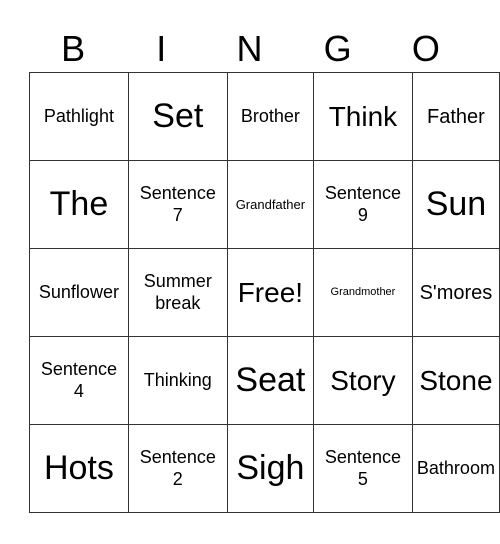 The image size is (500, 544). Describe the element at coordinates (455, 116) in the screenshot. I see `bingo-cell: Father` at that location.